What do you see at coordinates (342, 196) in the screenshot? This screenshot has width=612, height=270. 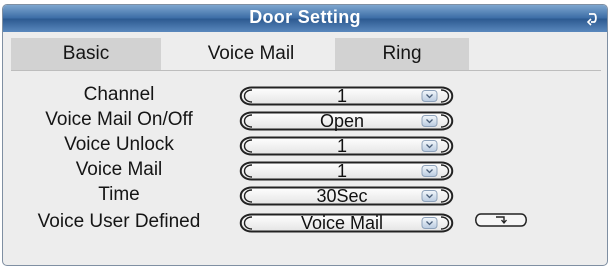 I see `time-value: 30Sec` at bounding box center [342, 196].